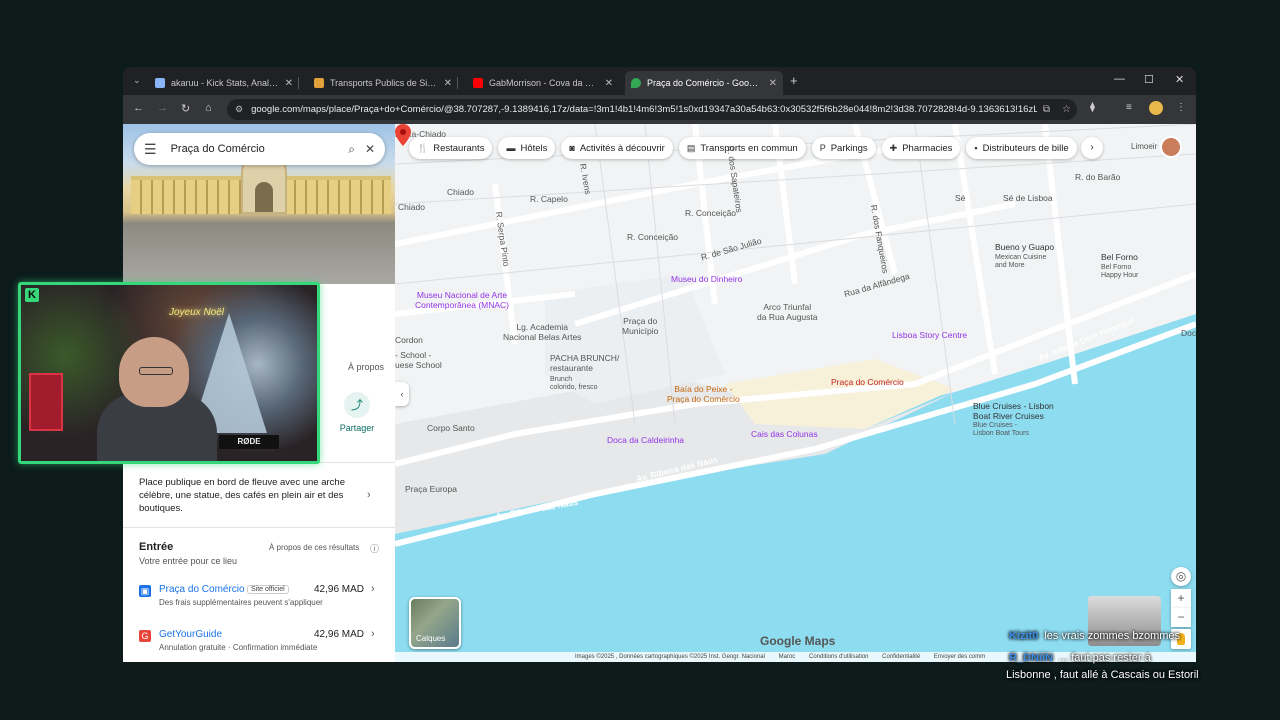  Describe the element at coordinates (921, 148) in the screenshot. I see `chip-pharmacies: ✚ Pharmacies` at that location.